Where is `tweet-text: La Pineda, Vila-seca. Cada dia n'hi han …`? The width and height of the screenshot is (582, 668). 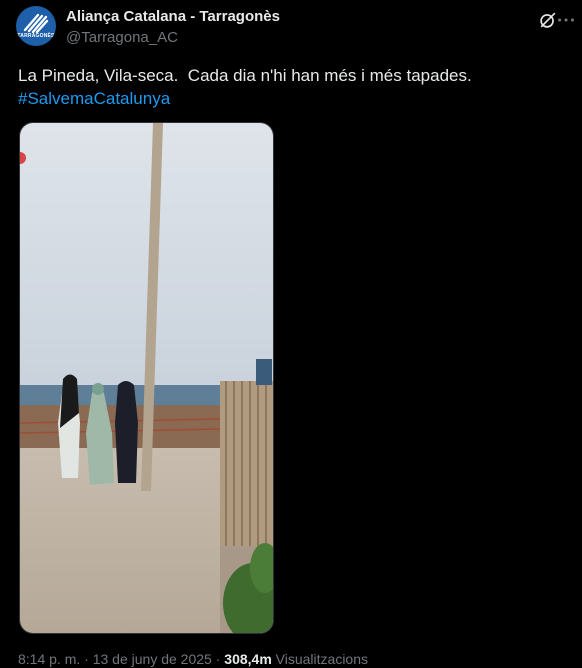 tweet-text: La Pineda, Vila-seca. Cada dia n'hi han … is located at coordinates (293, 87).